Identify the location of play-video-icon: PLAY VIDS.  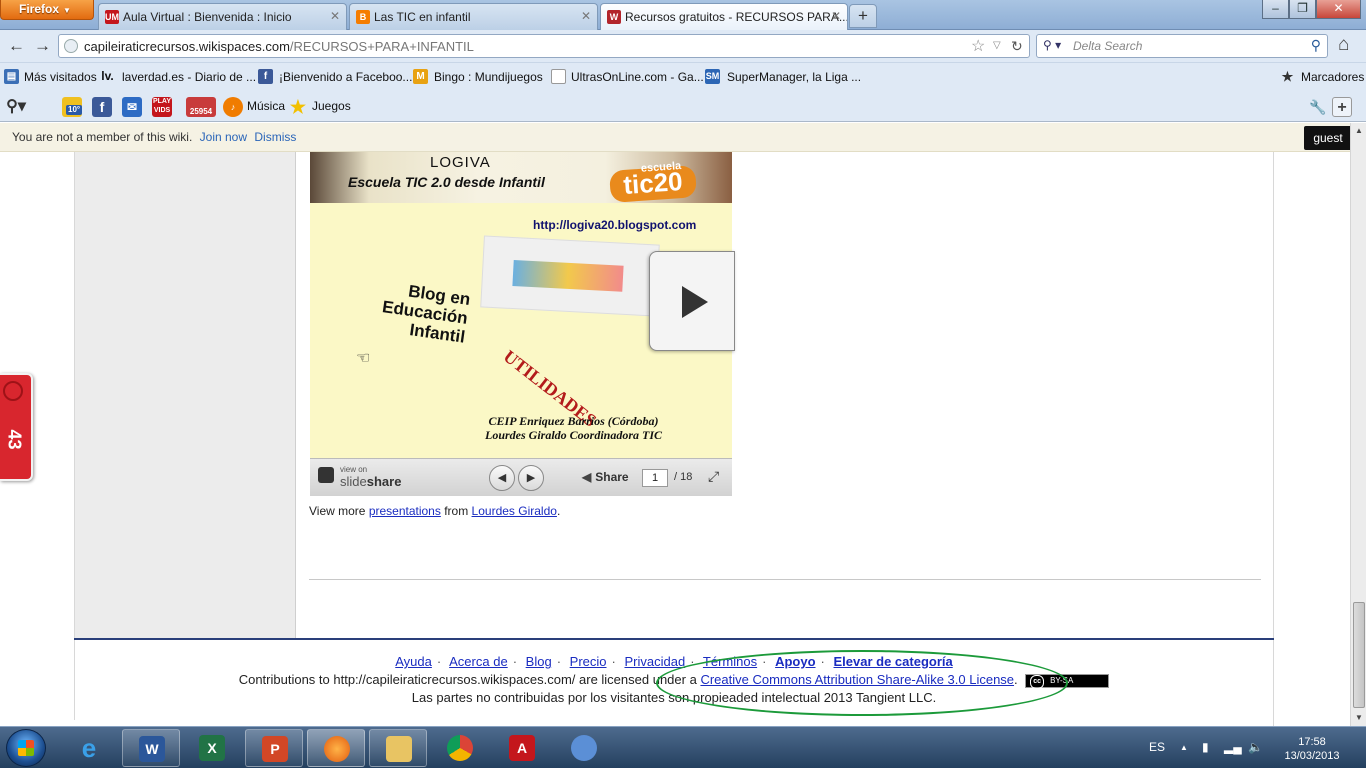
(162, 107).